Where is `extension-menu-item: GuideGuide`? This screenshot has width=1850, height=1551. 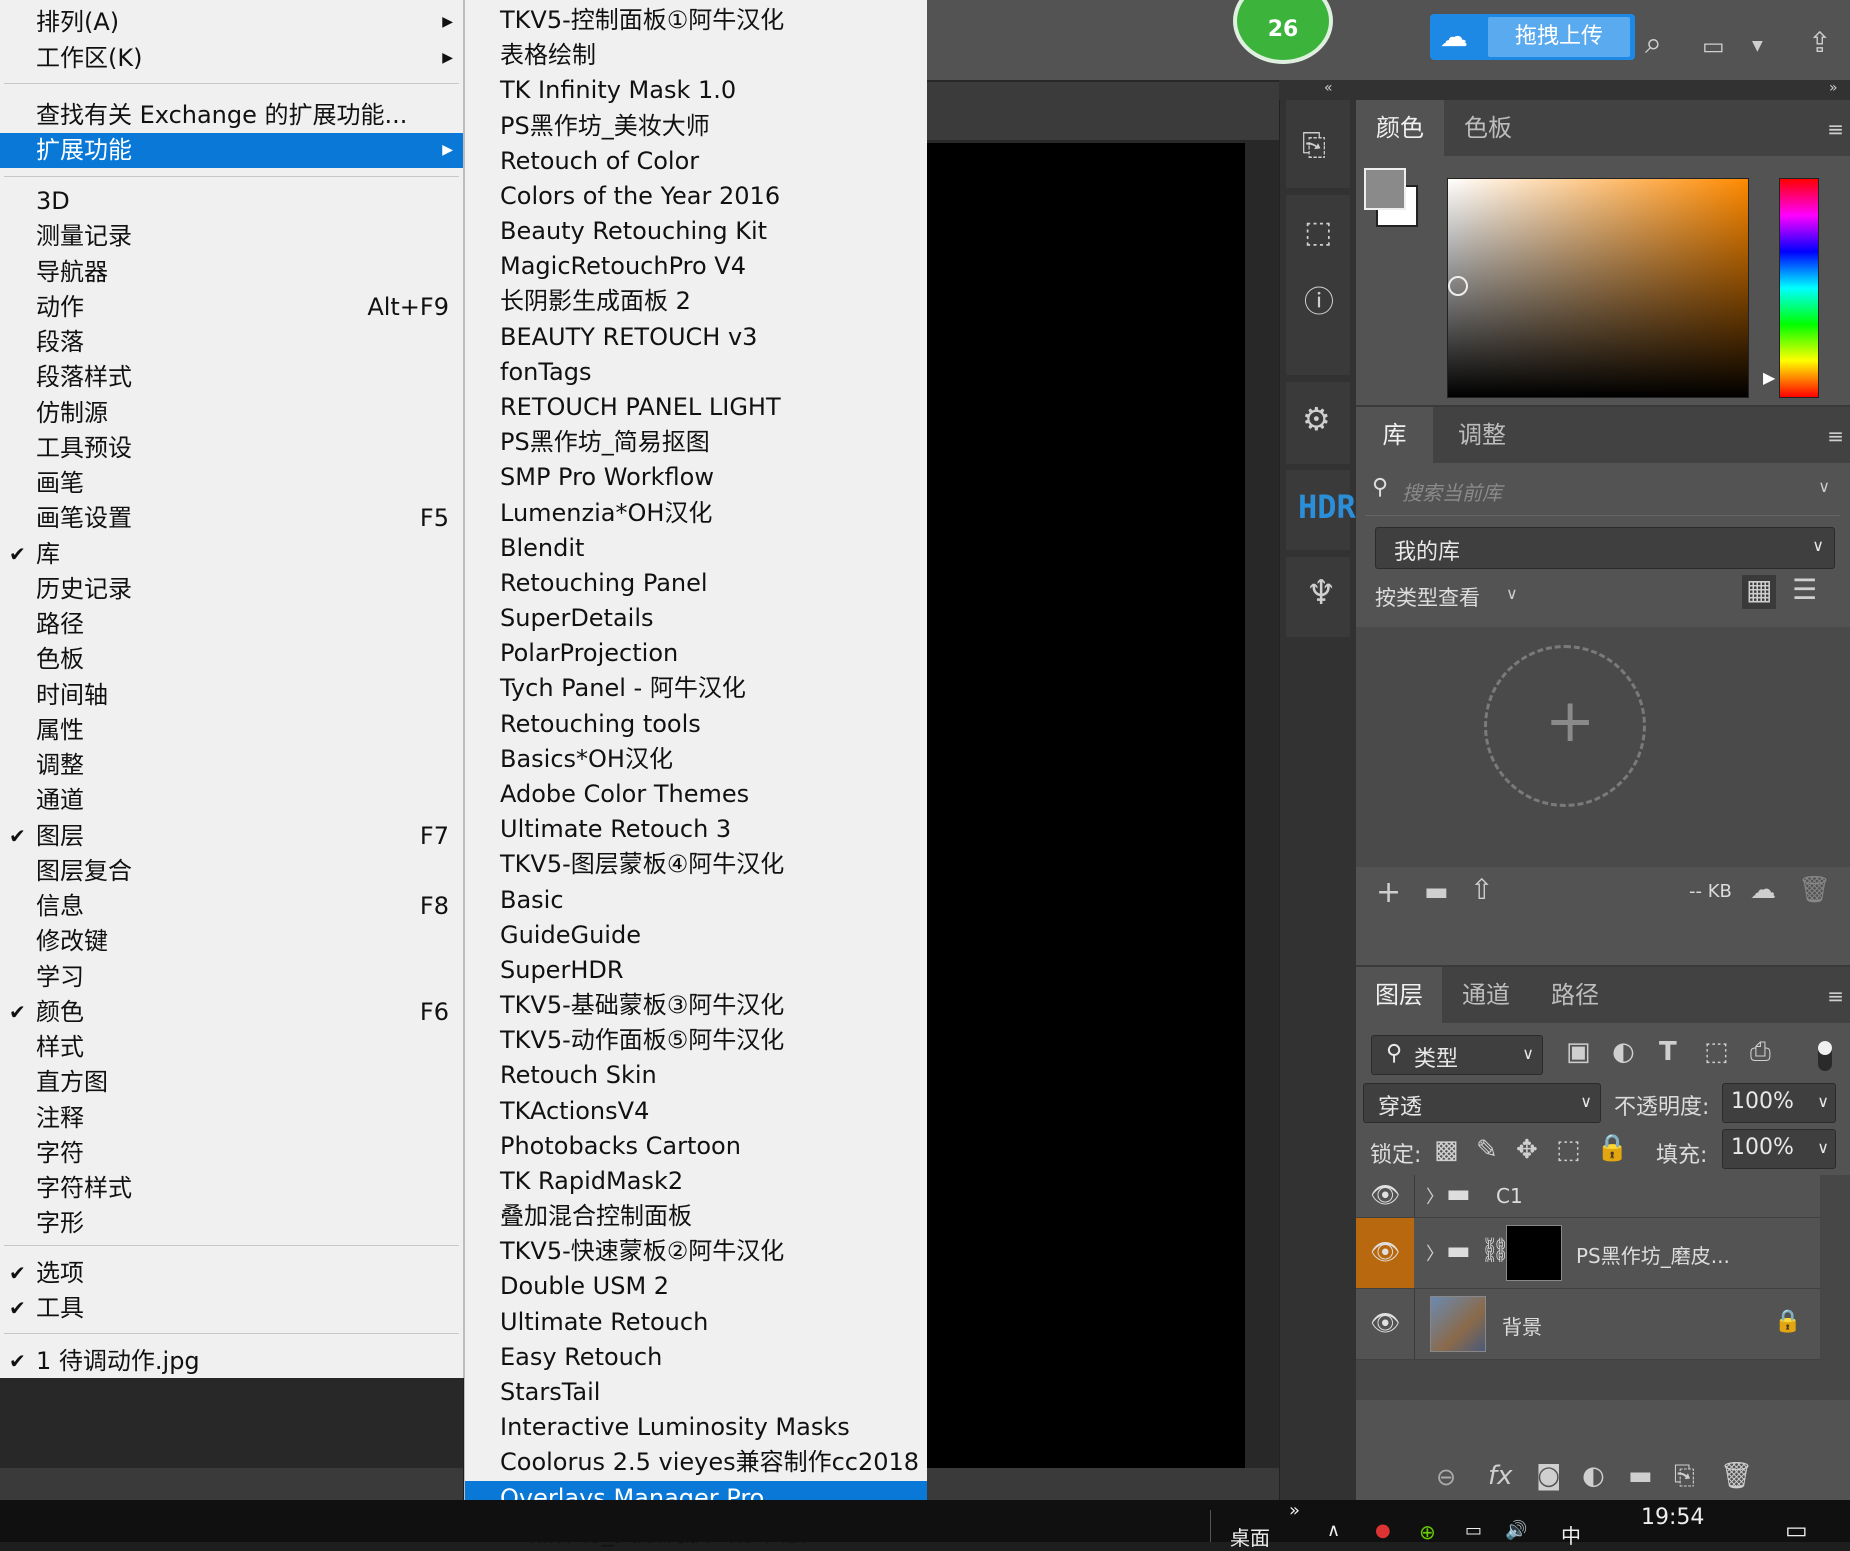 extension-menu-item: GuideGuide is located at coordinates (696, 935).